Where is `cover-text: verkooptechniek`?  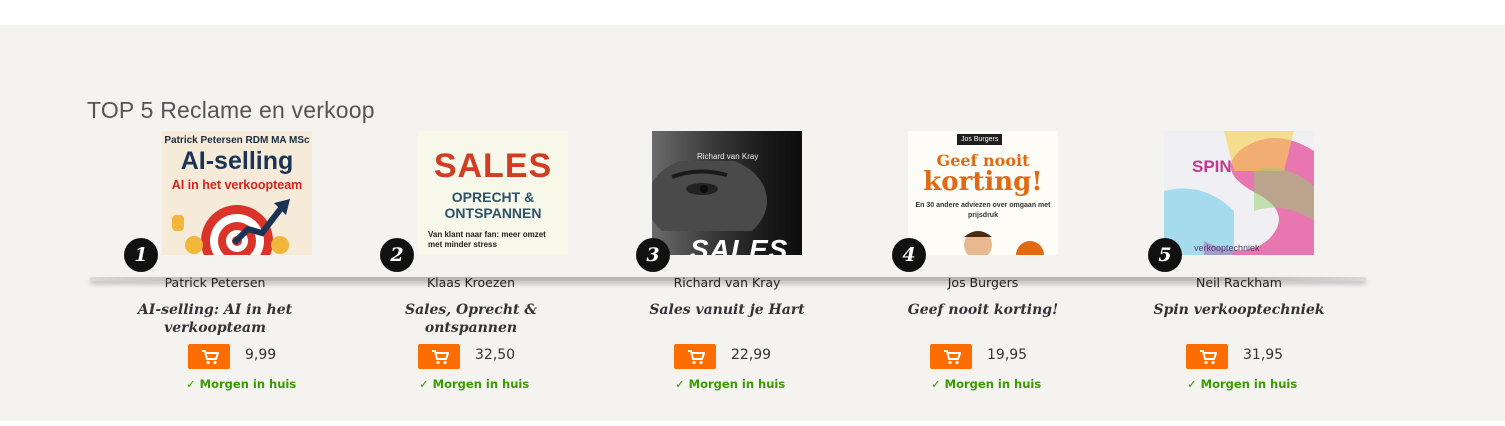
cover-text: verkooptechniek is located at coordinates (1227, 248).